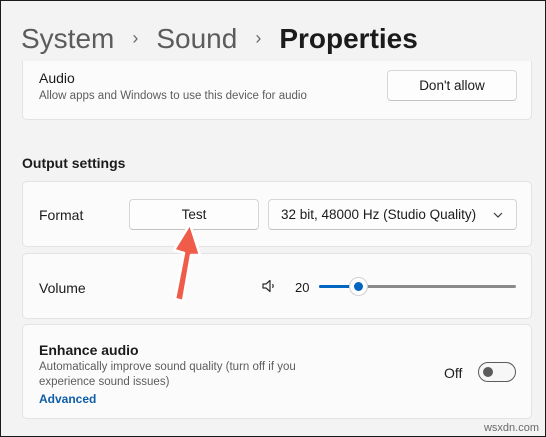  What do you see at coordinates (74, 163) in the screenshot?
I see `output-settings-heading: Output settings` at bounding box center [74, 163].